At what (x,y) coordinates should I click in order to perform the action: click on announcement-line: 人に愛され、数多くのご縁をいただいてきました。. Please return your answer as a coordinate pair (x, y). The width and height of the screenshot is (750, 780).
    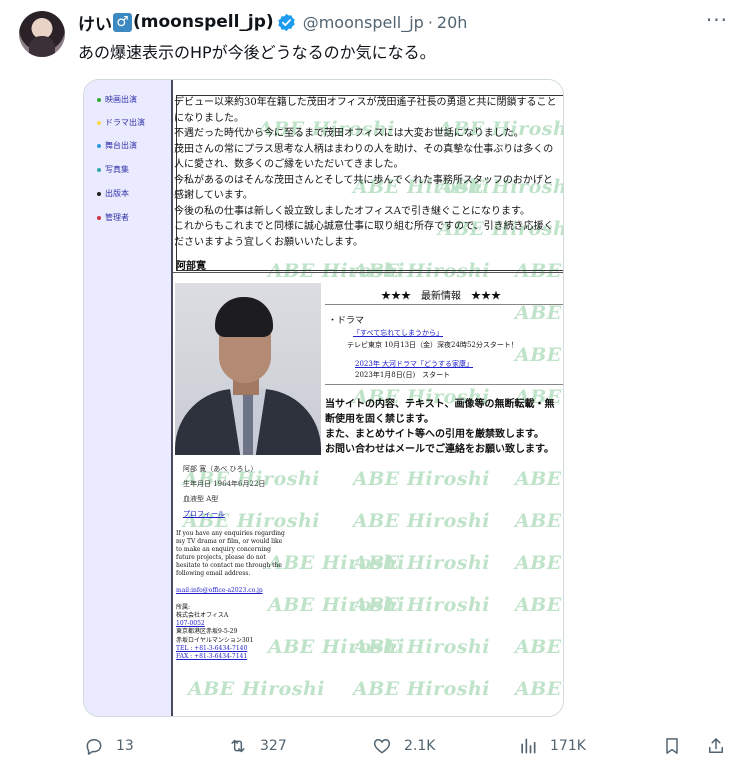
    Looking at the image, I should click on (289, 164).